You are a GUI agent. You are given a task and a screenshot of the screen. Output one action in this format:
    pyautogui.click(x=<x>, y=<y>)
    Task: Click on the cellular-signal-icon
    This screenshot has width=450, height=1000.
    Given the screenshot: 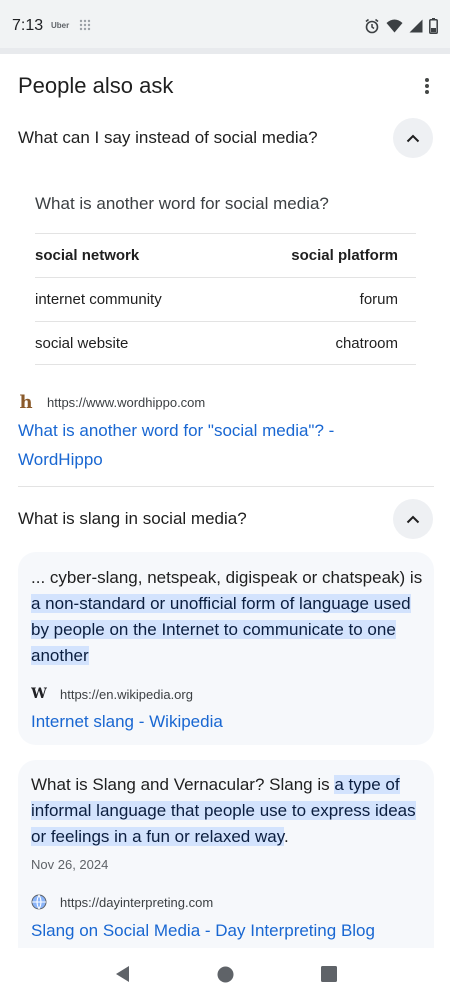 What is the action you would take?
    pyautogui.click(x=416, y=26)
    